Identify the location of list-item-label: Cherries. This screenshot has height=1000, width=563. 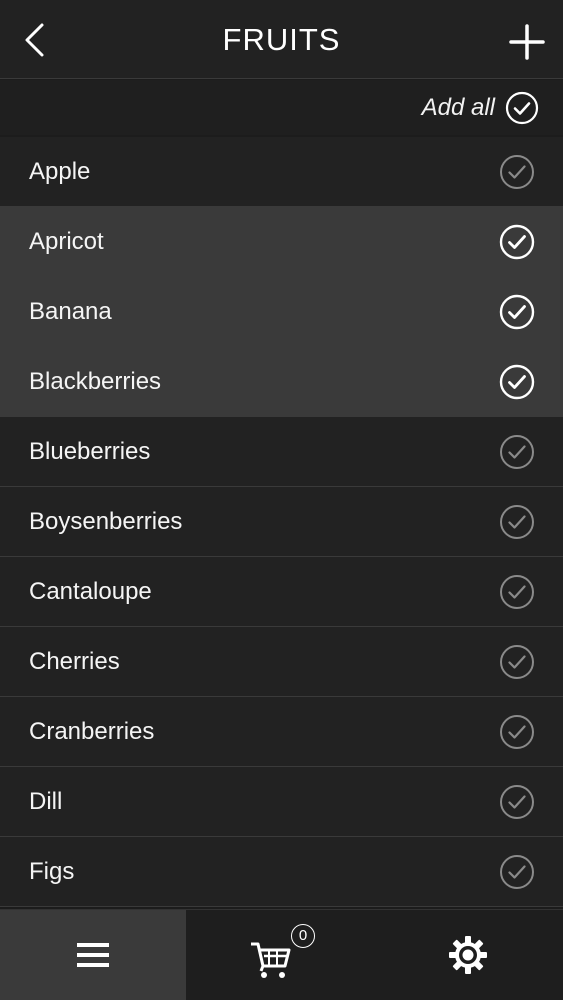
(74, 661).